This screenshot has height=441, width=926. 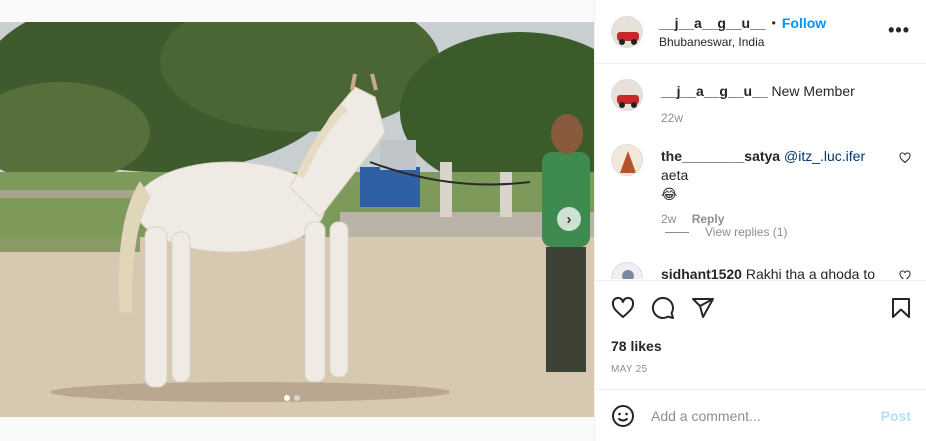 What do you see at coordinates (669, 194) in the screenshot?
I see `laughing-emoji: 😂` at bounding box center [669, 194].